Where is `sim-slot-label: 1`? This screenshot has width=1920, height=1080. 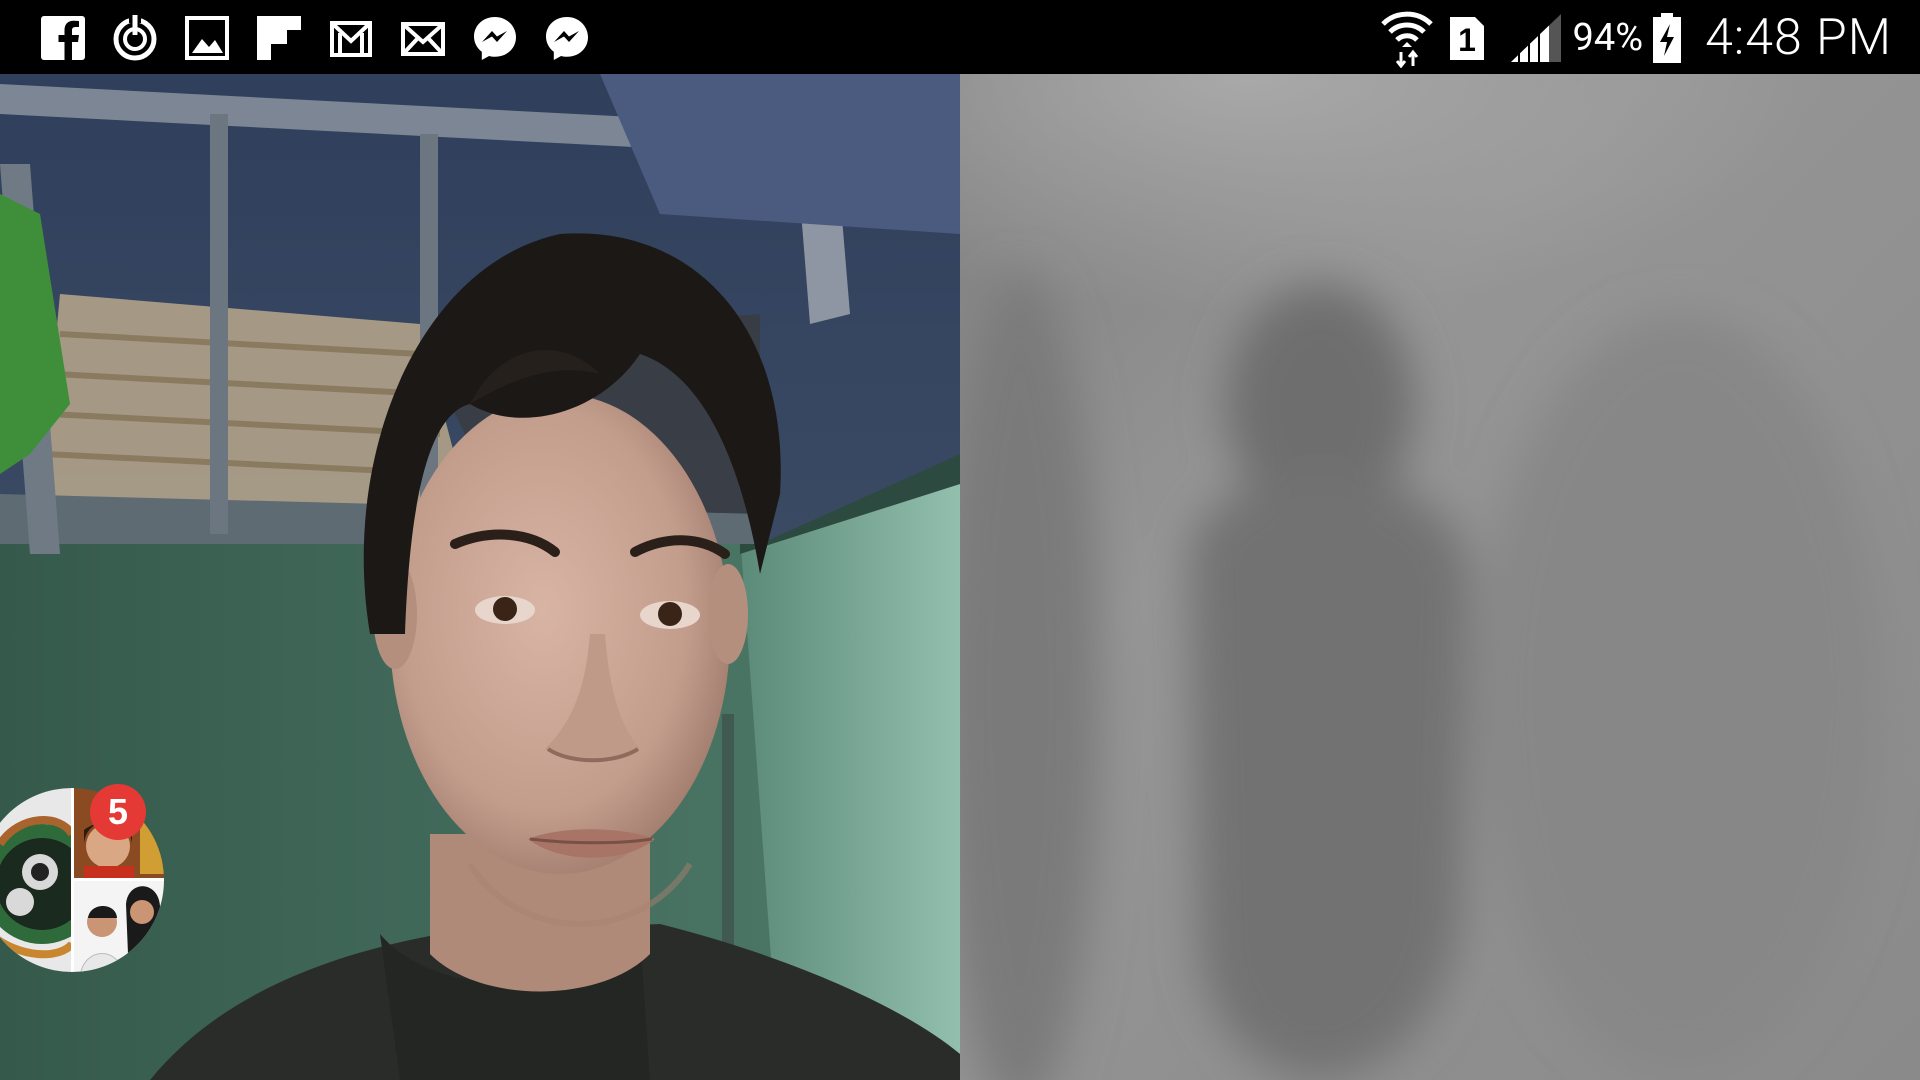 sim-slot-label: 1 is located at coordinates (1467, 40).